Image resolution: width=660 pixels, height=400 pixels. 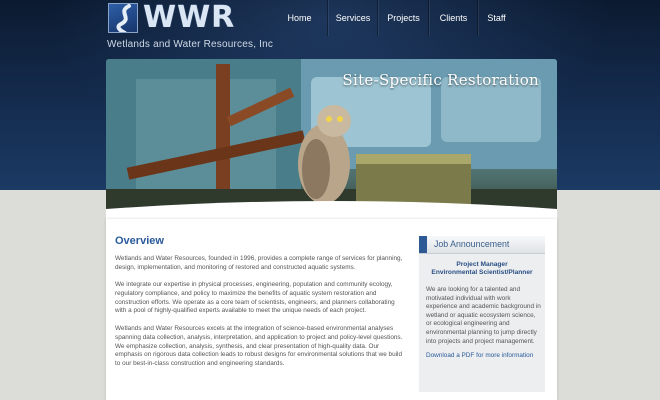 I want to click on nav-item-home: Home, so click(x=300, y=18).